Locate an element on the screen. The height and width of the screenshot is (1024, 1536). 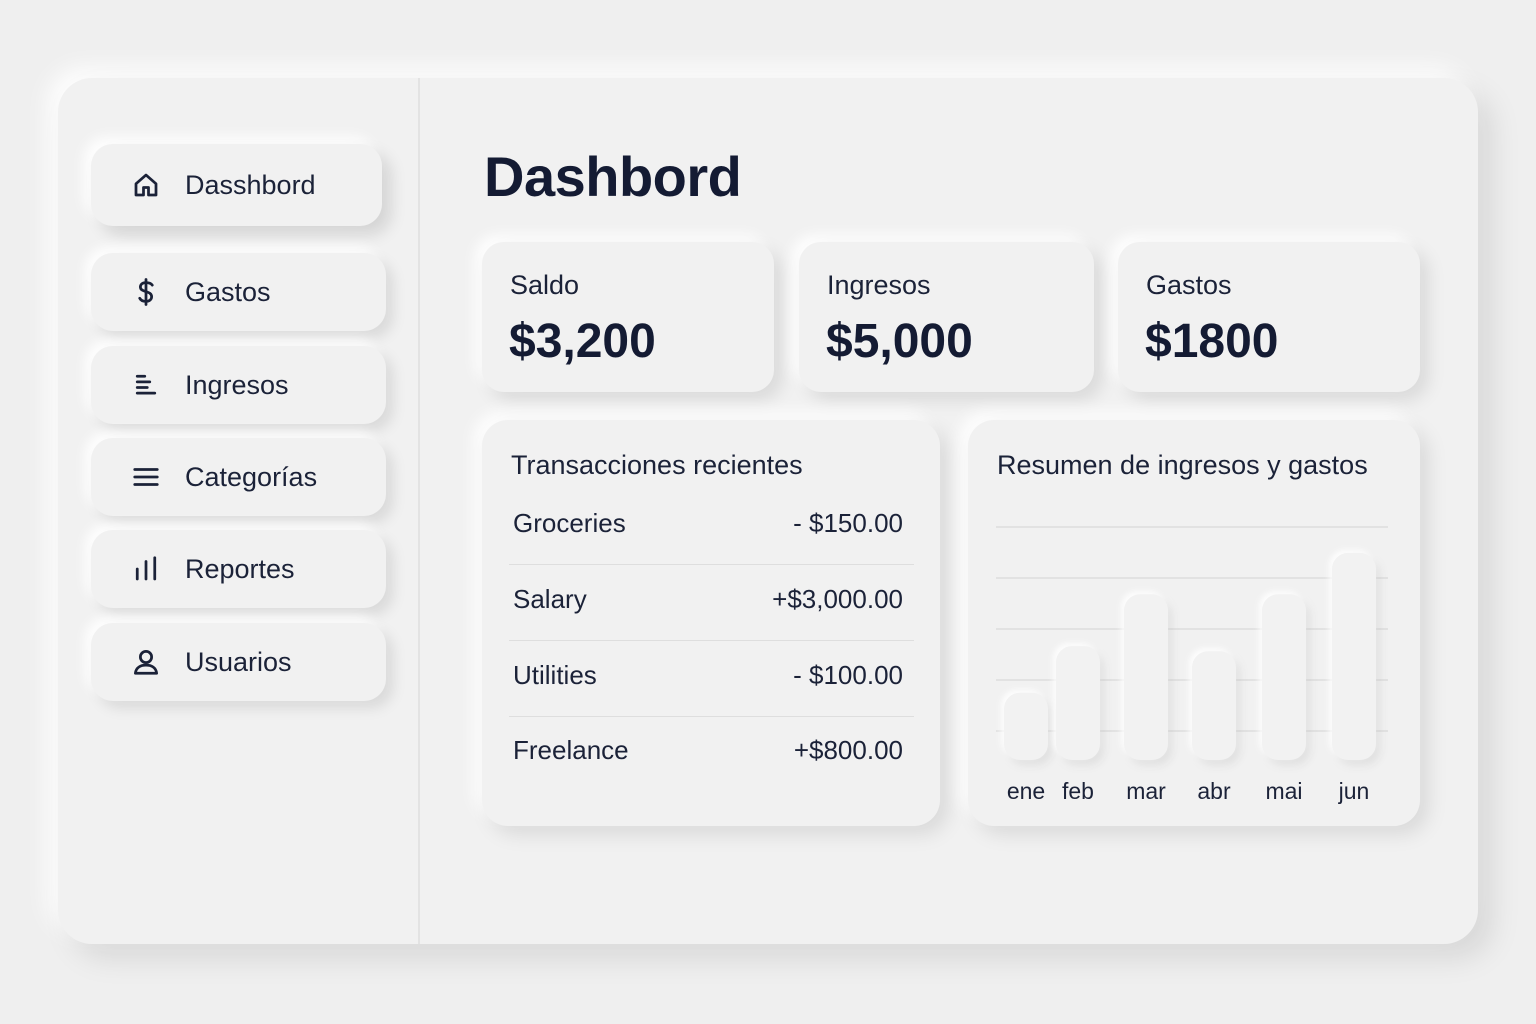
chart-tick-label: mai is located at coordinates (1283, 791).